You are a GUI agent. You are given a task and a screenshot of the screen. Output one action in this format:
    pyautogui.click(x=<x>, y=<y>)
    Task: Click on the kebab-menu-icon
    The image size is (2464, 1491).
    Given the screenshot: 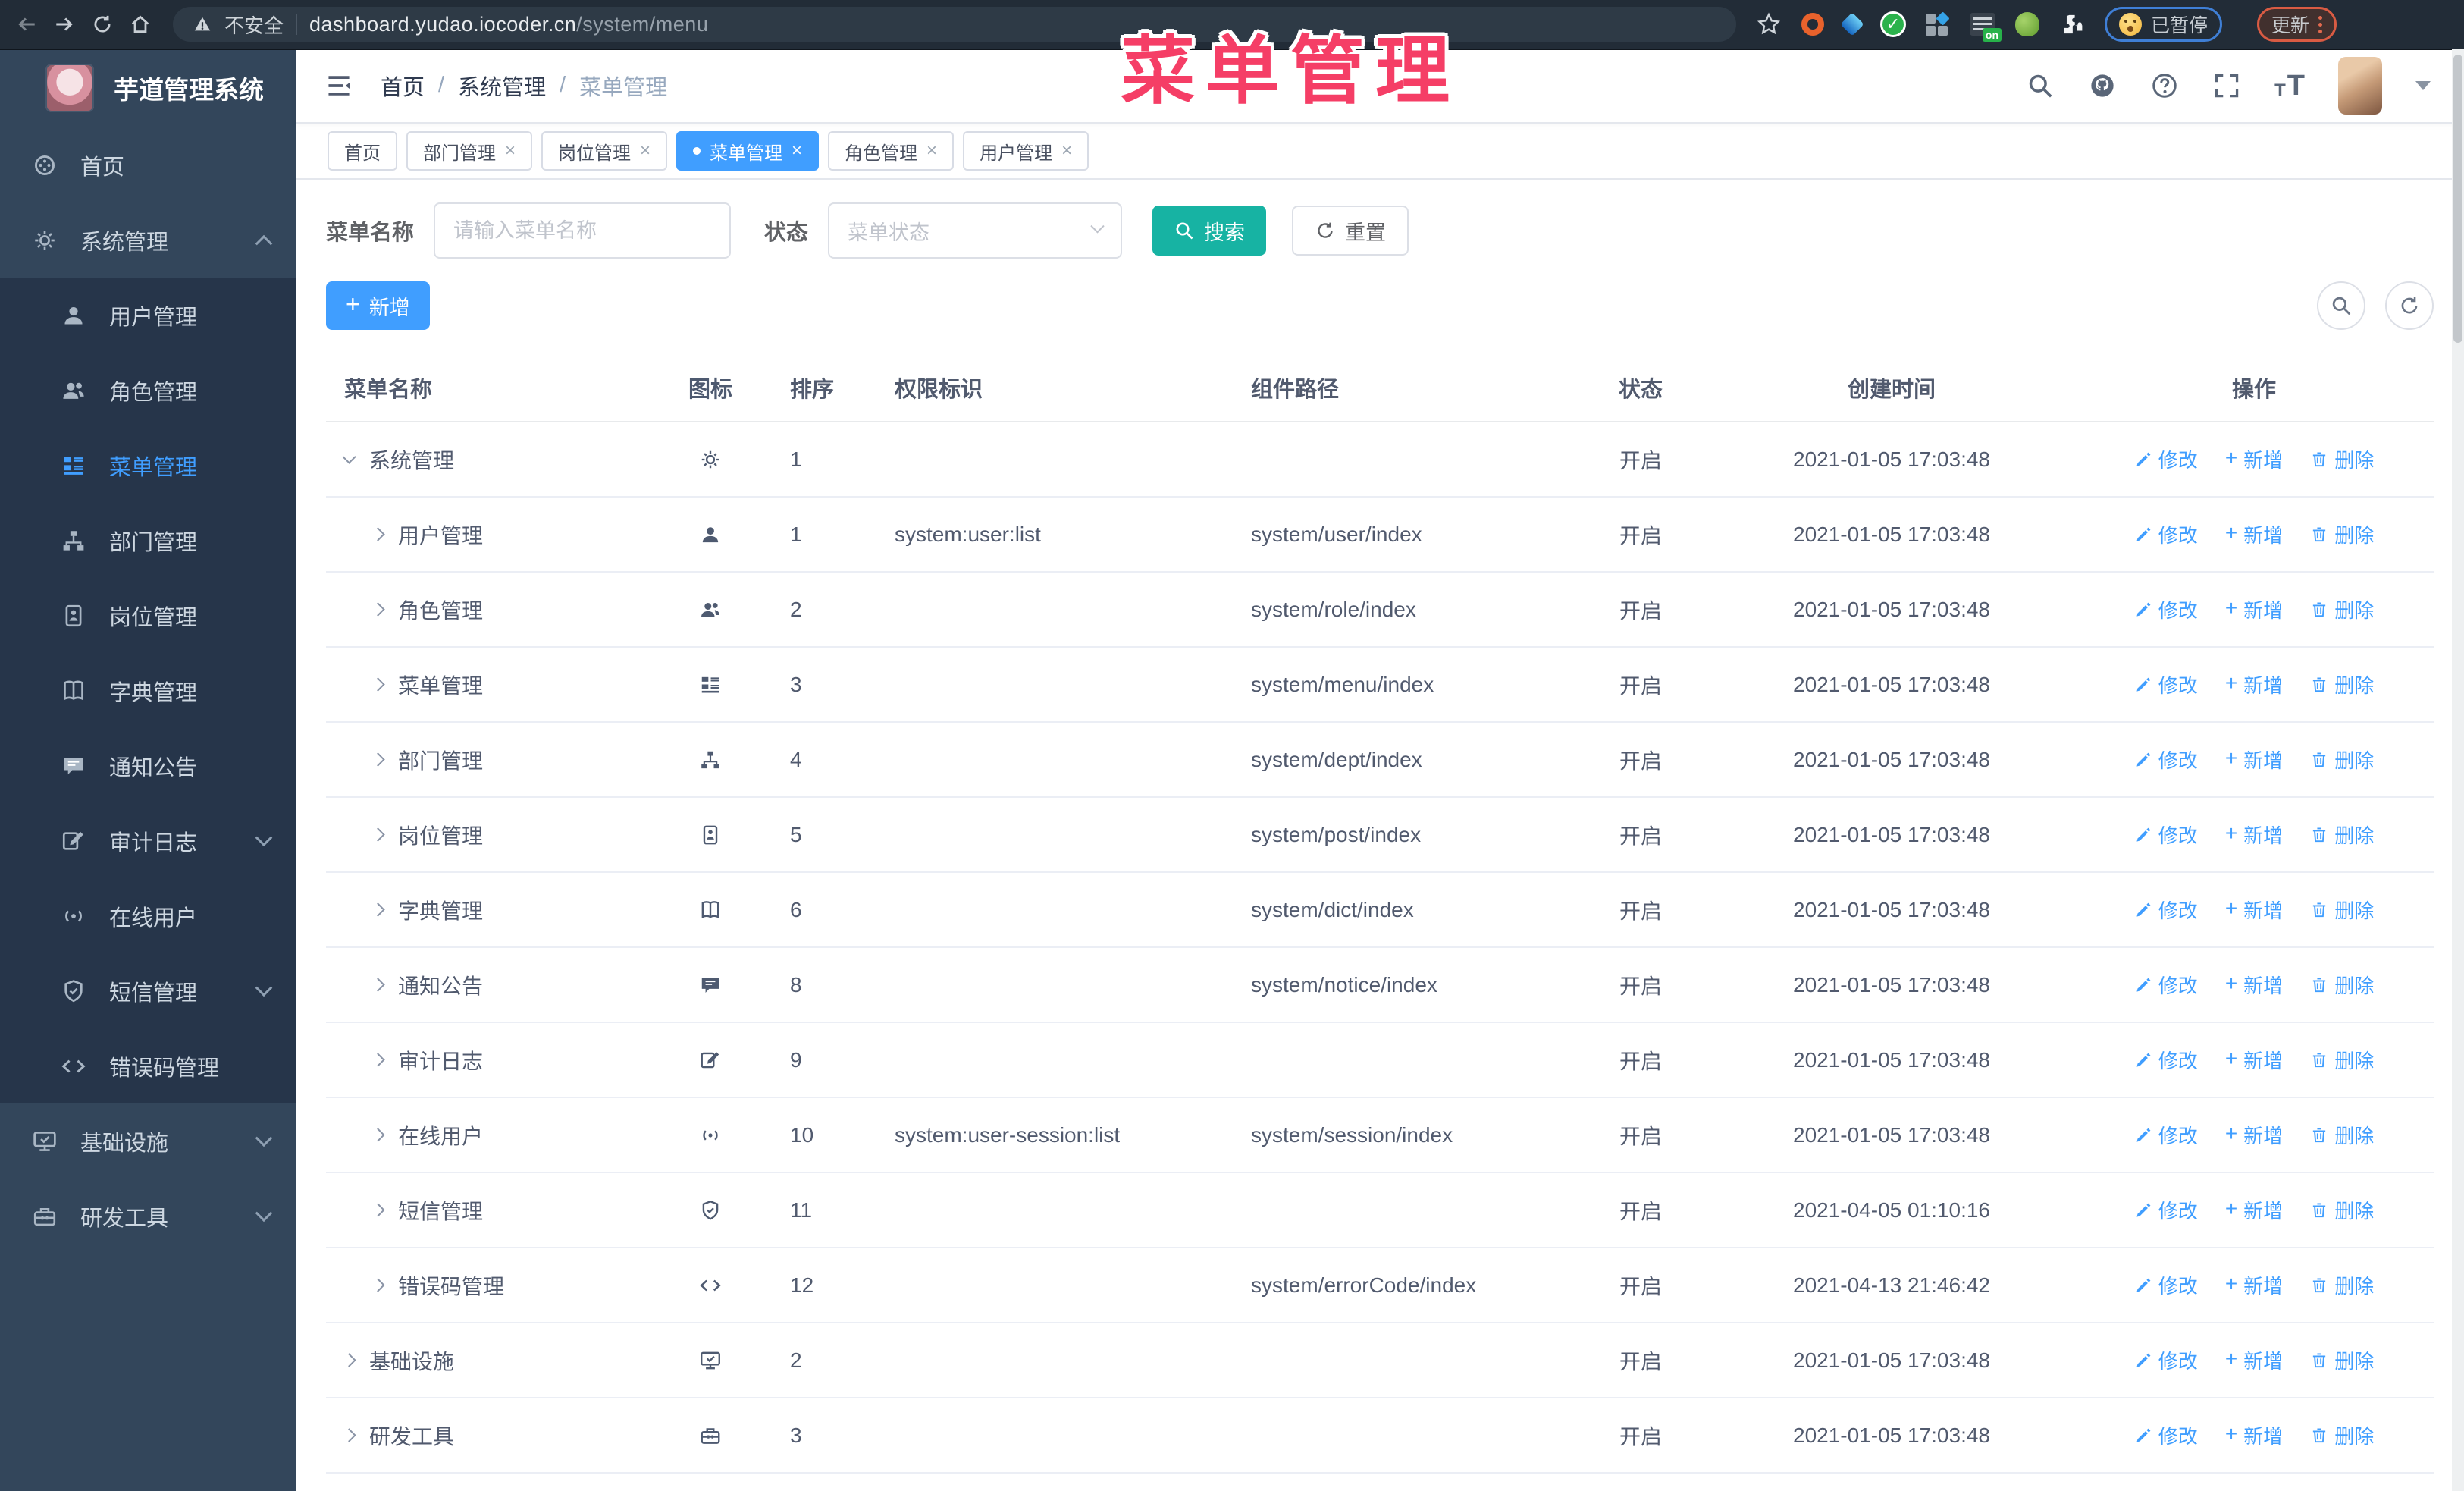 What is the action you would take?
    pyautogui.click(x=2320, y=24)
    